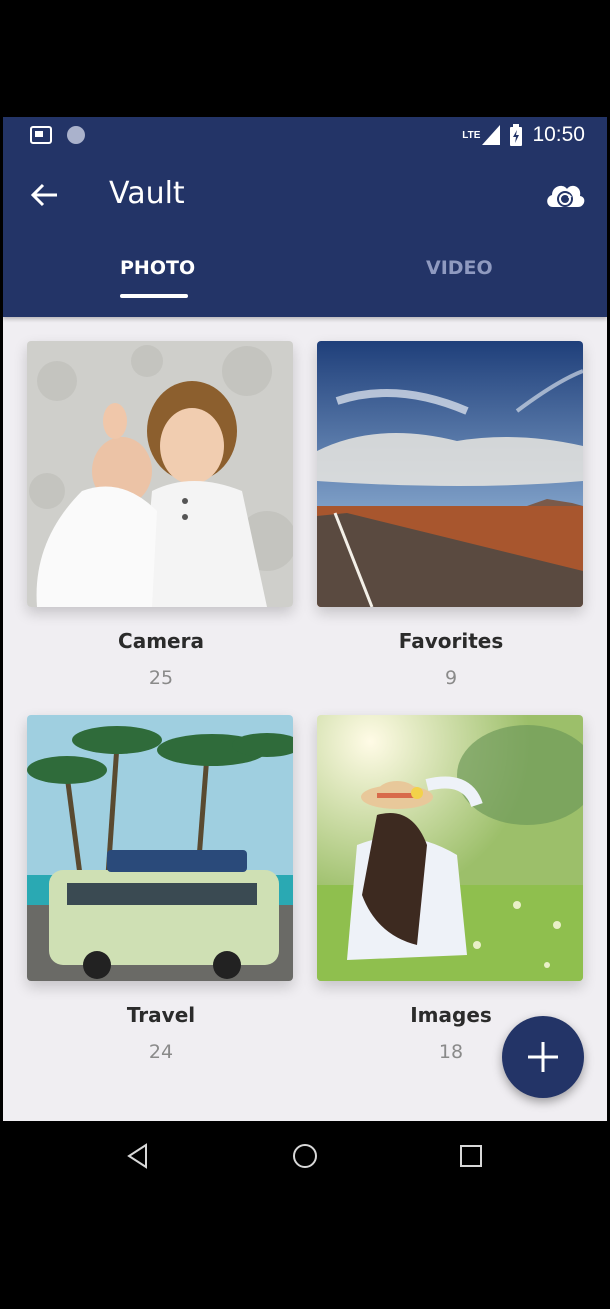 The width and height of the screenshot is (610, 1309). I want to click on cloud-sync-icon, so click(565, 195).